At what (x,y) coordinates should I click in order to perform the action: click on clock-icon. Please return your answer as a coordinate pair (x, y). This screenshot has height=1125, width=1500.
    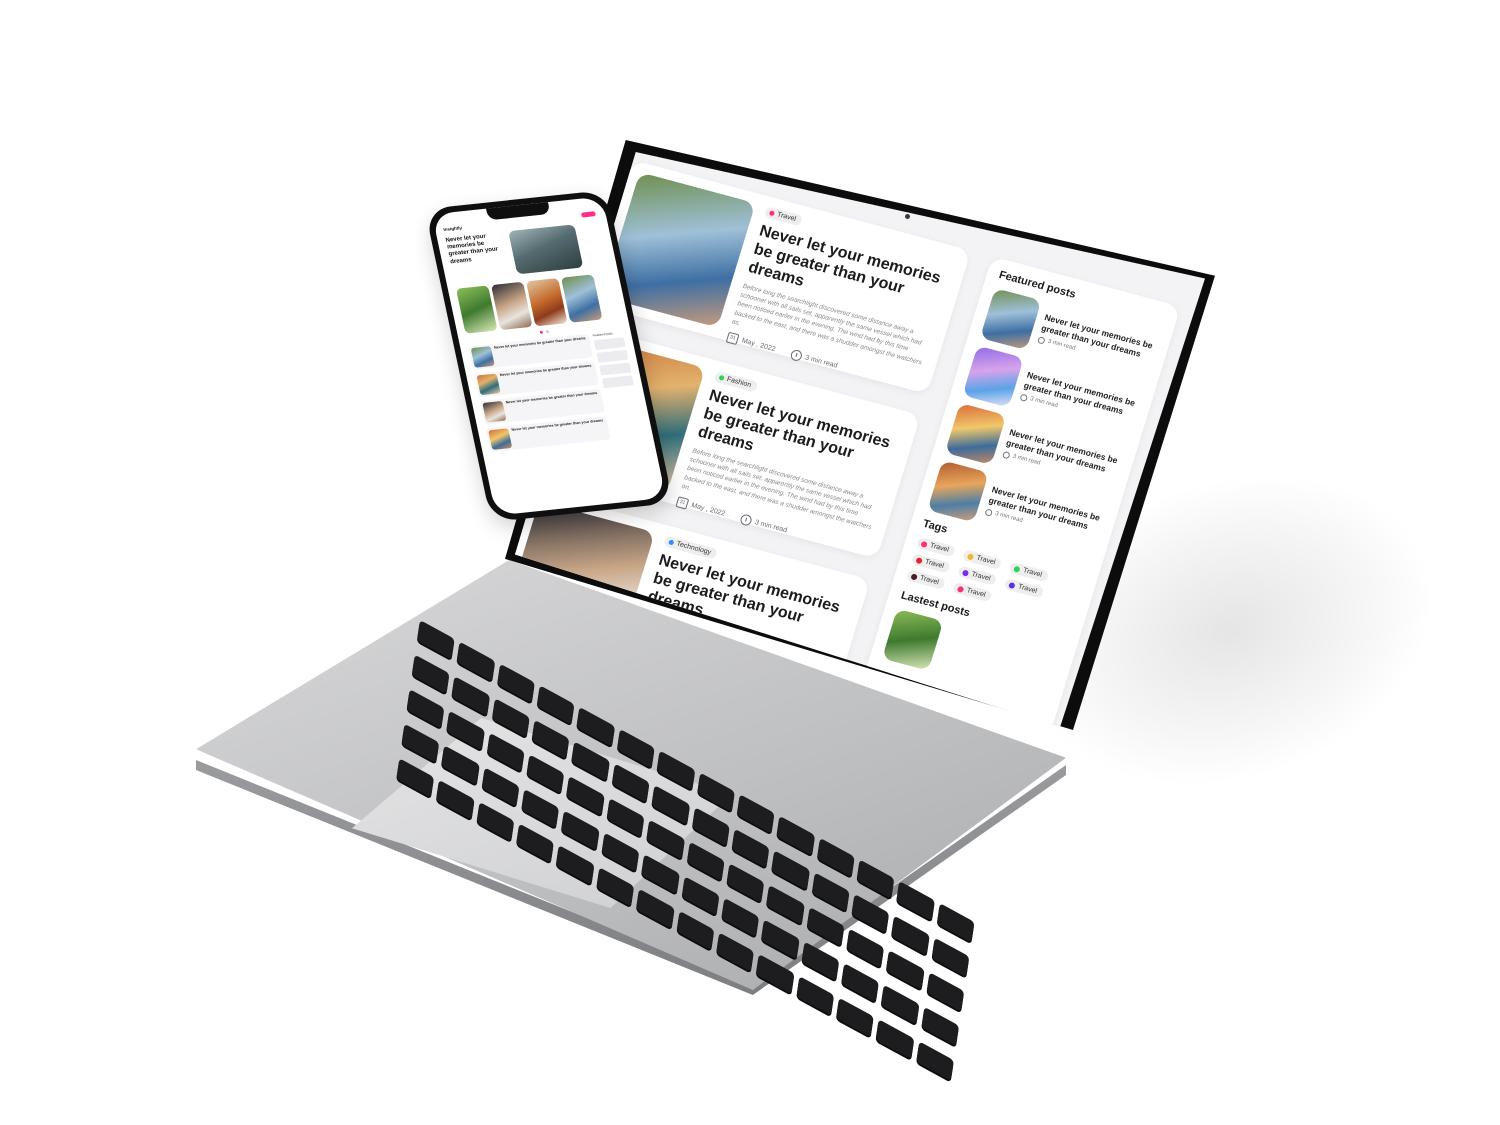
    Looking at the image, I should click on (1006, 455).